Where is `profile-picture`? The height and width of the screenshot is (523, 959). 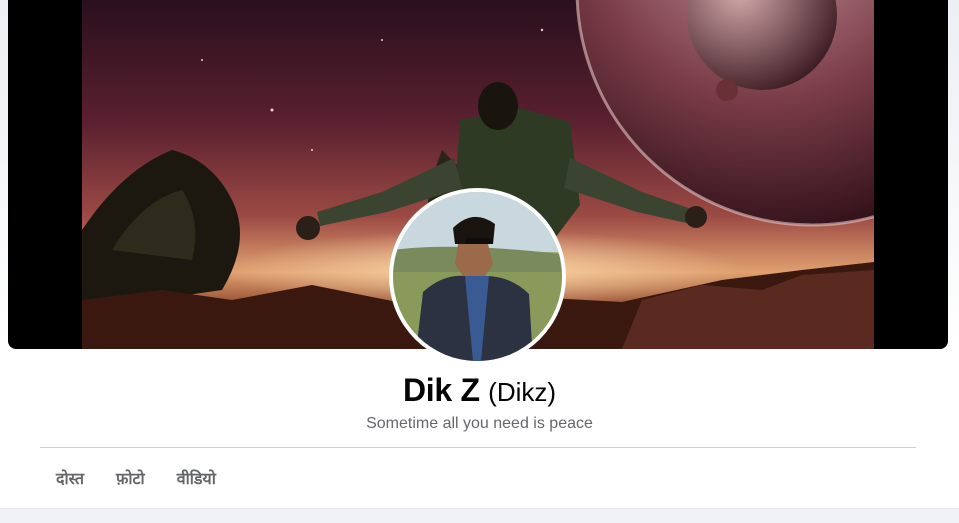 profile-picture is located at coordinates (477, 276).